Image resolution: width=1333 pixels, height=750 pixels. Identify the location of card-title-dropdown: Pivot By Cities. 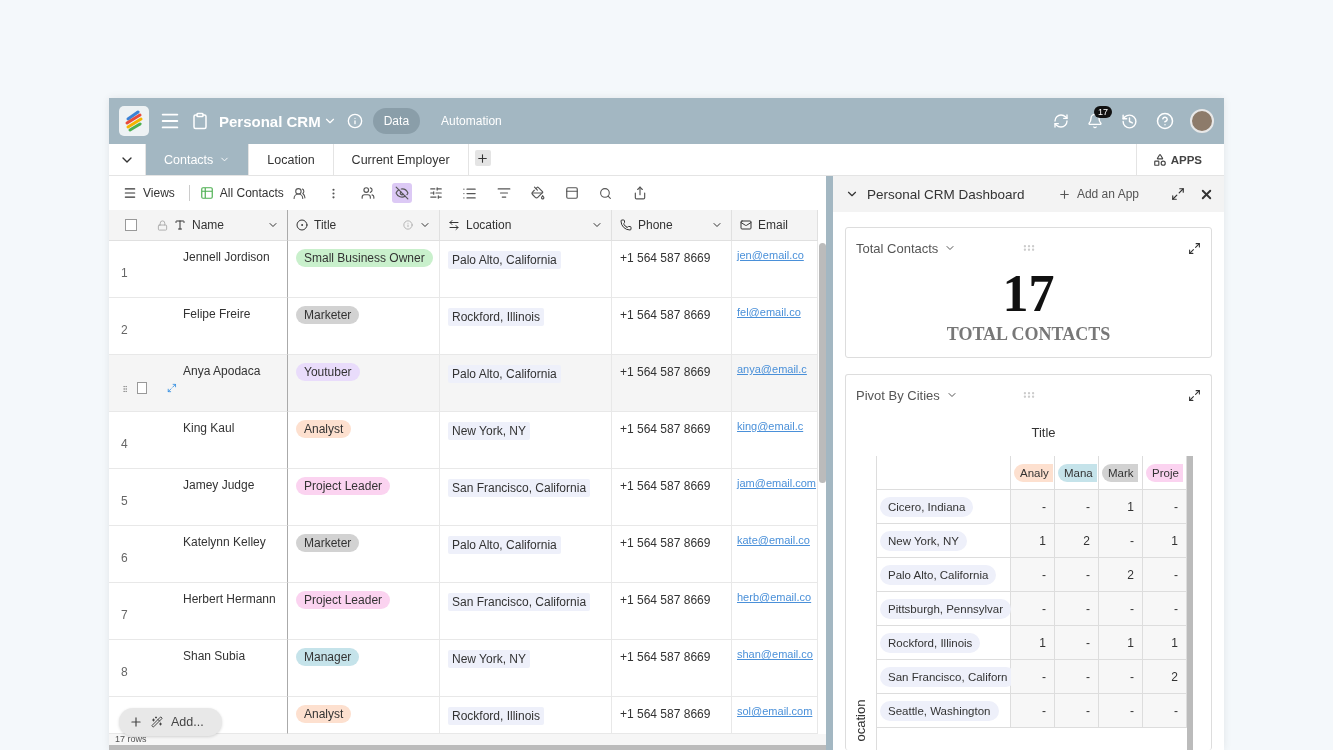
(907, 395).